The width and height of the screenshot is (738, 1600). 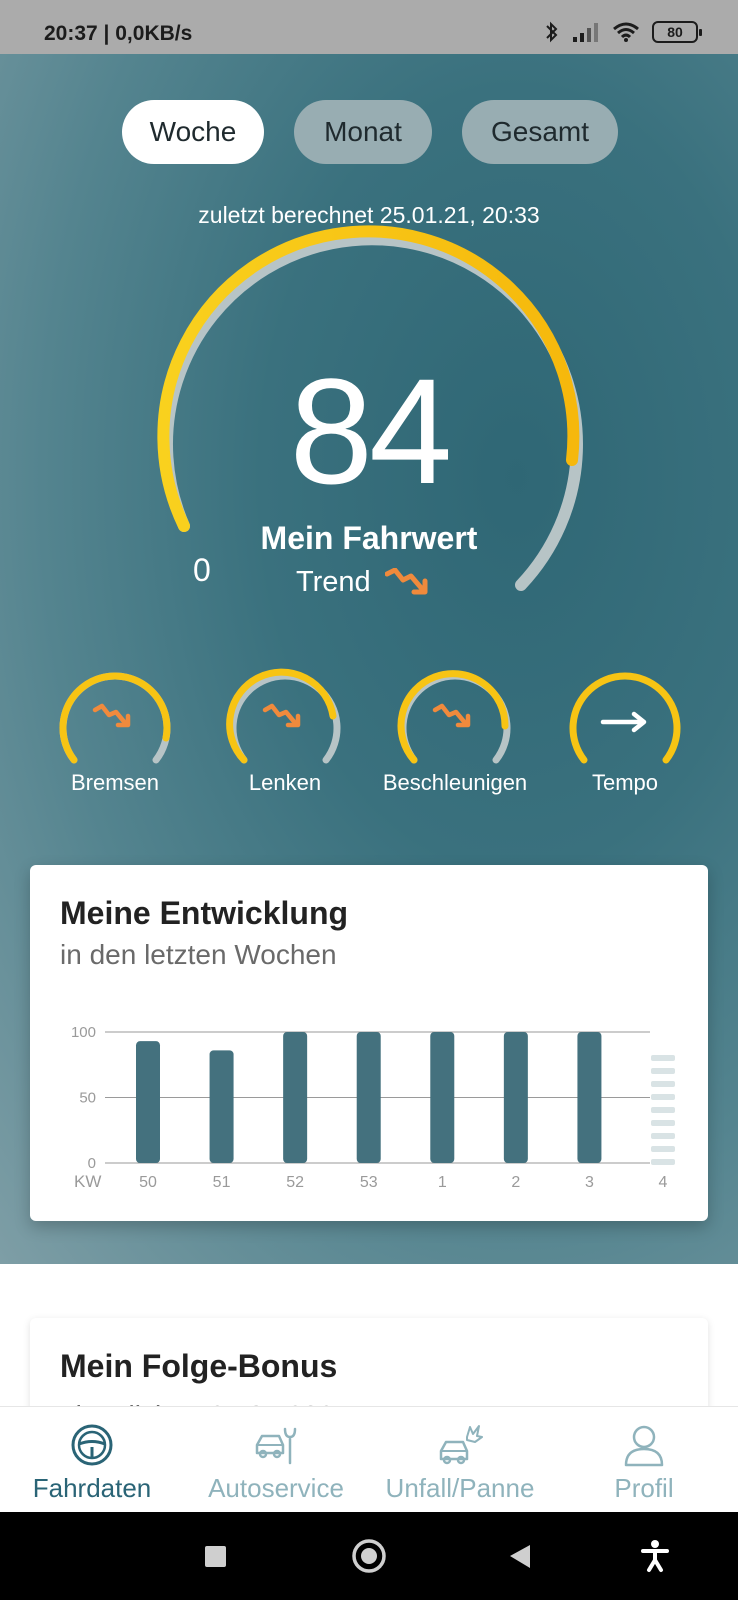 What do you see at coordinates (369, 27) in the screenshot?
I see `status-bar: 20:37 | 0,0KB/s 80` at bounding box center [369, 27].